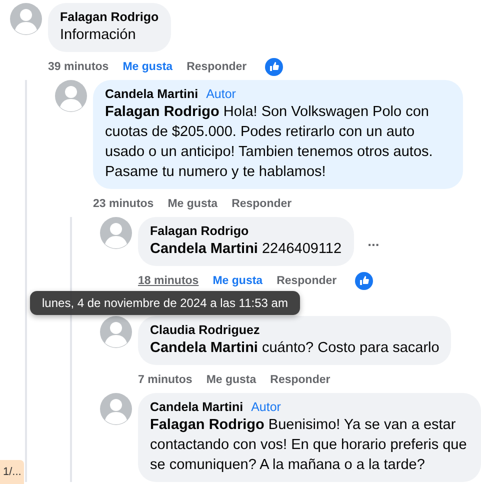  What do you see at coordinates (269, 142) in the screenshot?
I see `comment-text: Falagan Rodrigo Hola! Son Volkswagen Polo con cuotas de $205.000. Podes retirarlo con un auto usado o un anticipo! Tambien tenemos otros autos. Pasame tu numero y te hablamos!` at bounding box center [269, 142].